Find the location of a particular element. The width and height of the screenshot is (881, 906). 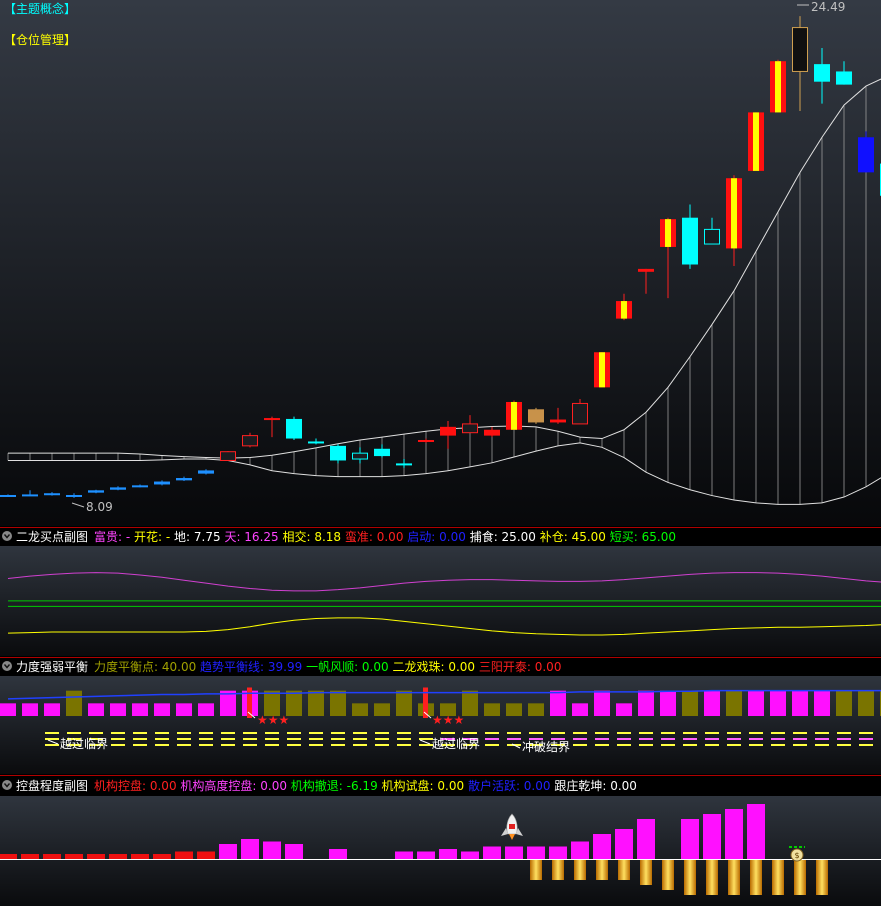

stars-2: ★★★ is located at coordinates (448, 720).